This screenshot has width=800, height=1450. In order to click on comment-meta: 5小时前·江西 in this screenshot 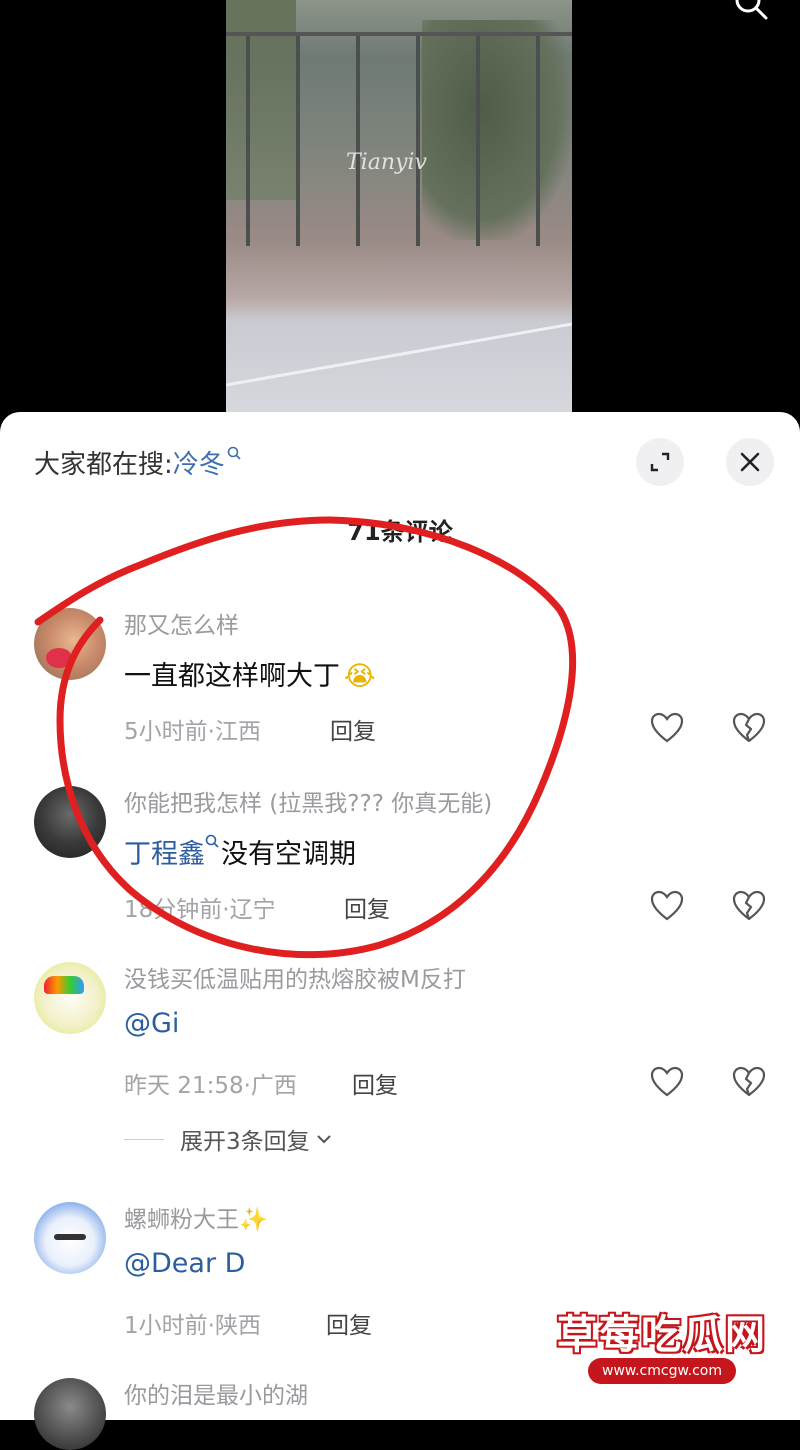, I will do `click(192, 729)`.